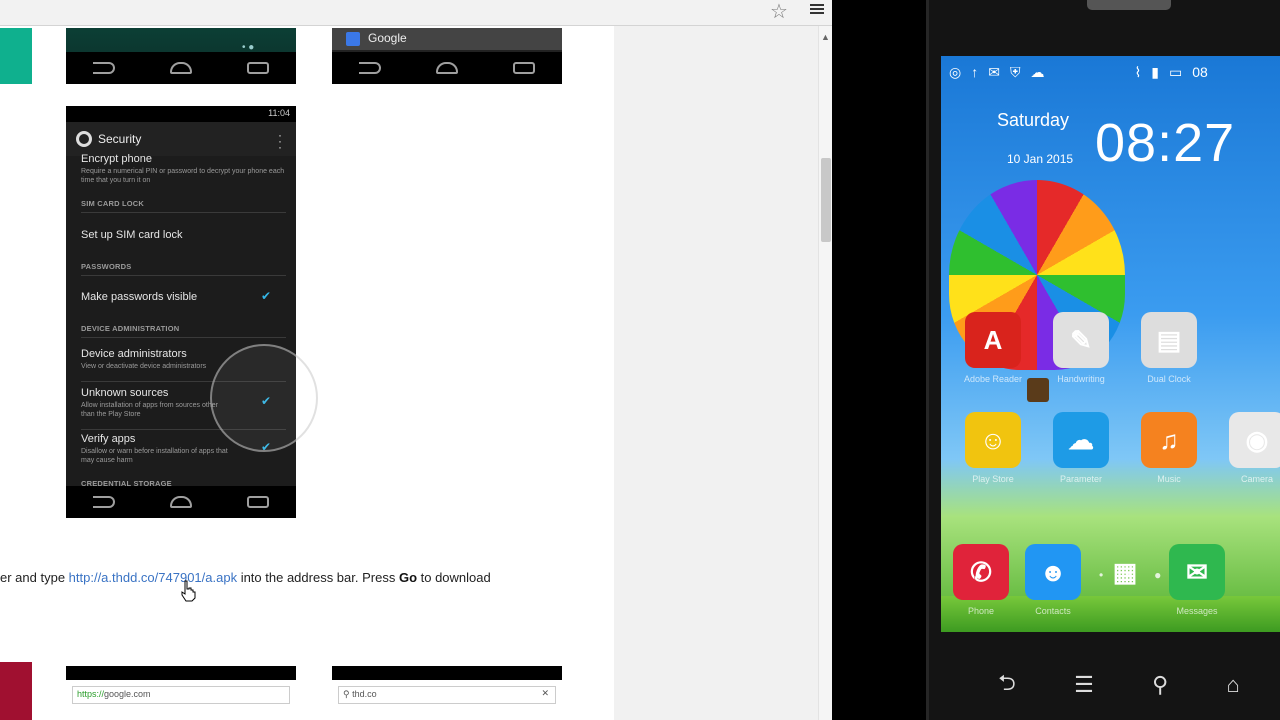  I want to click on setting-sim-lock: Set up SIM card lock, so click(183, 235).